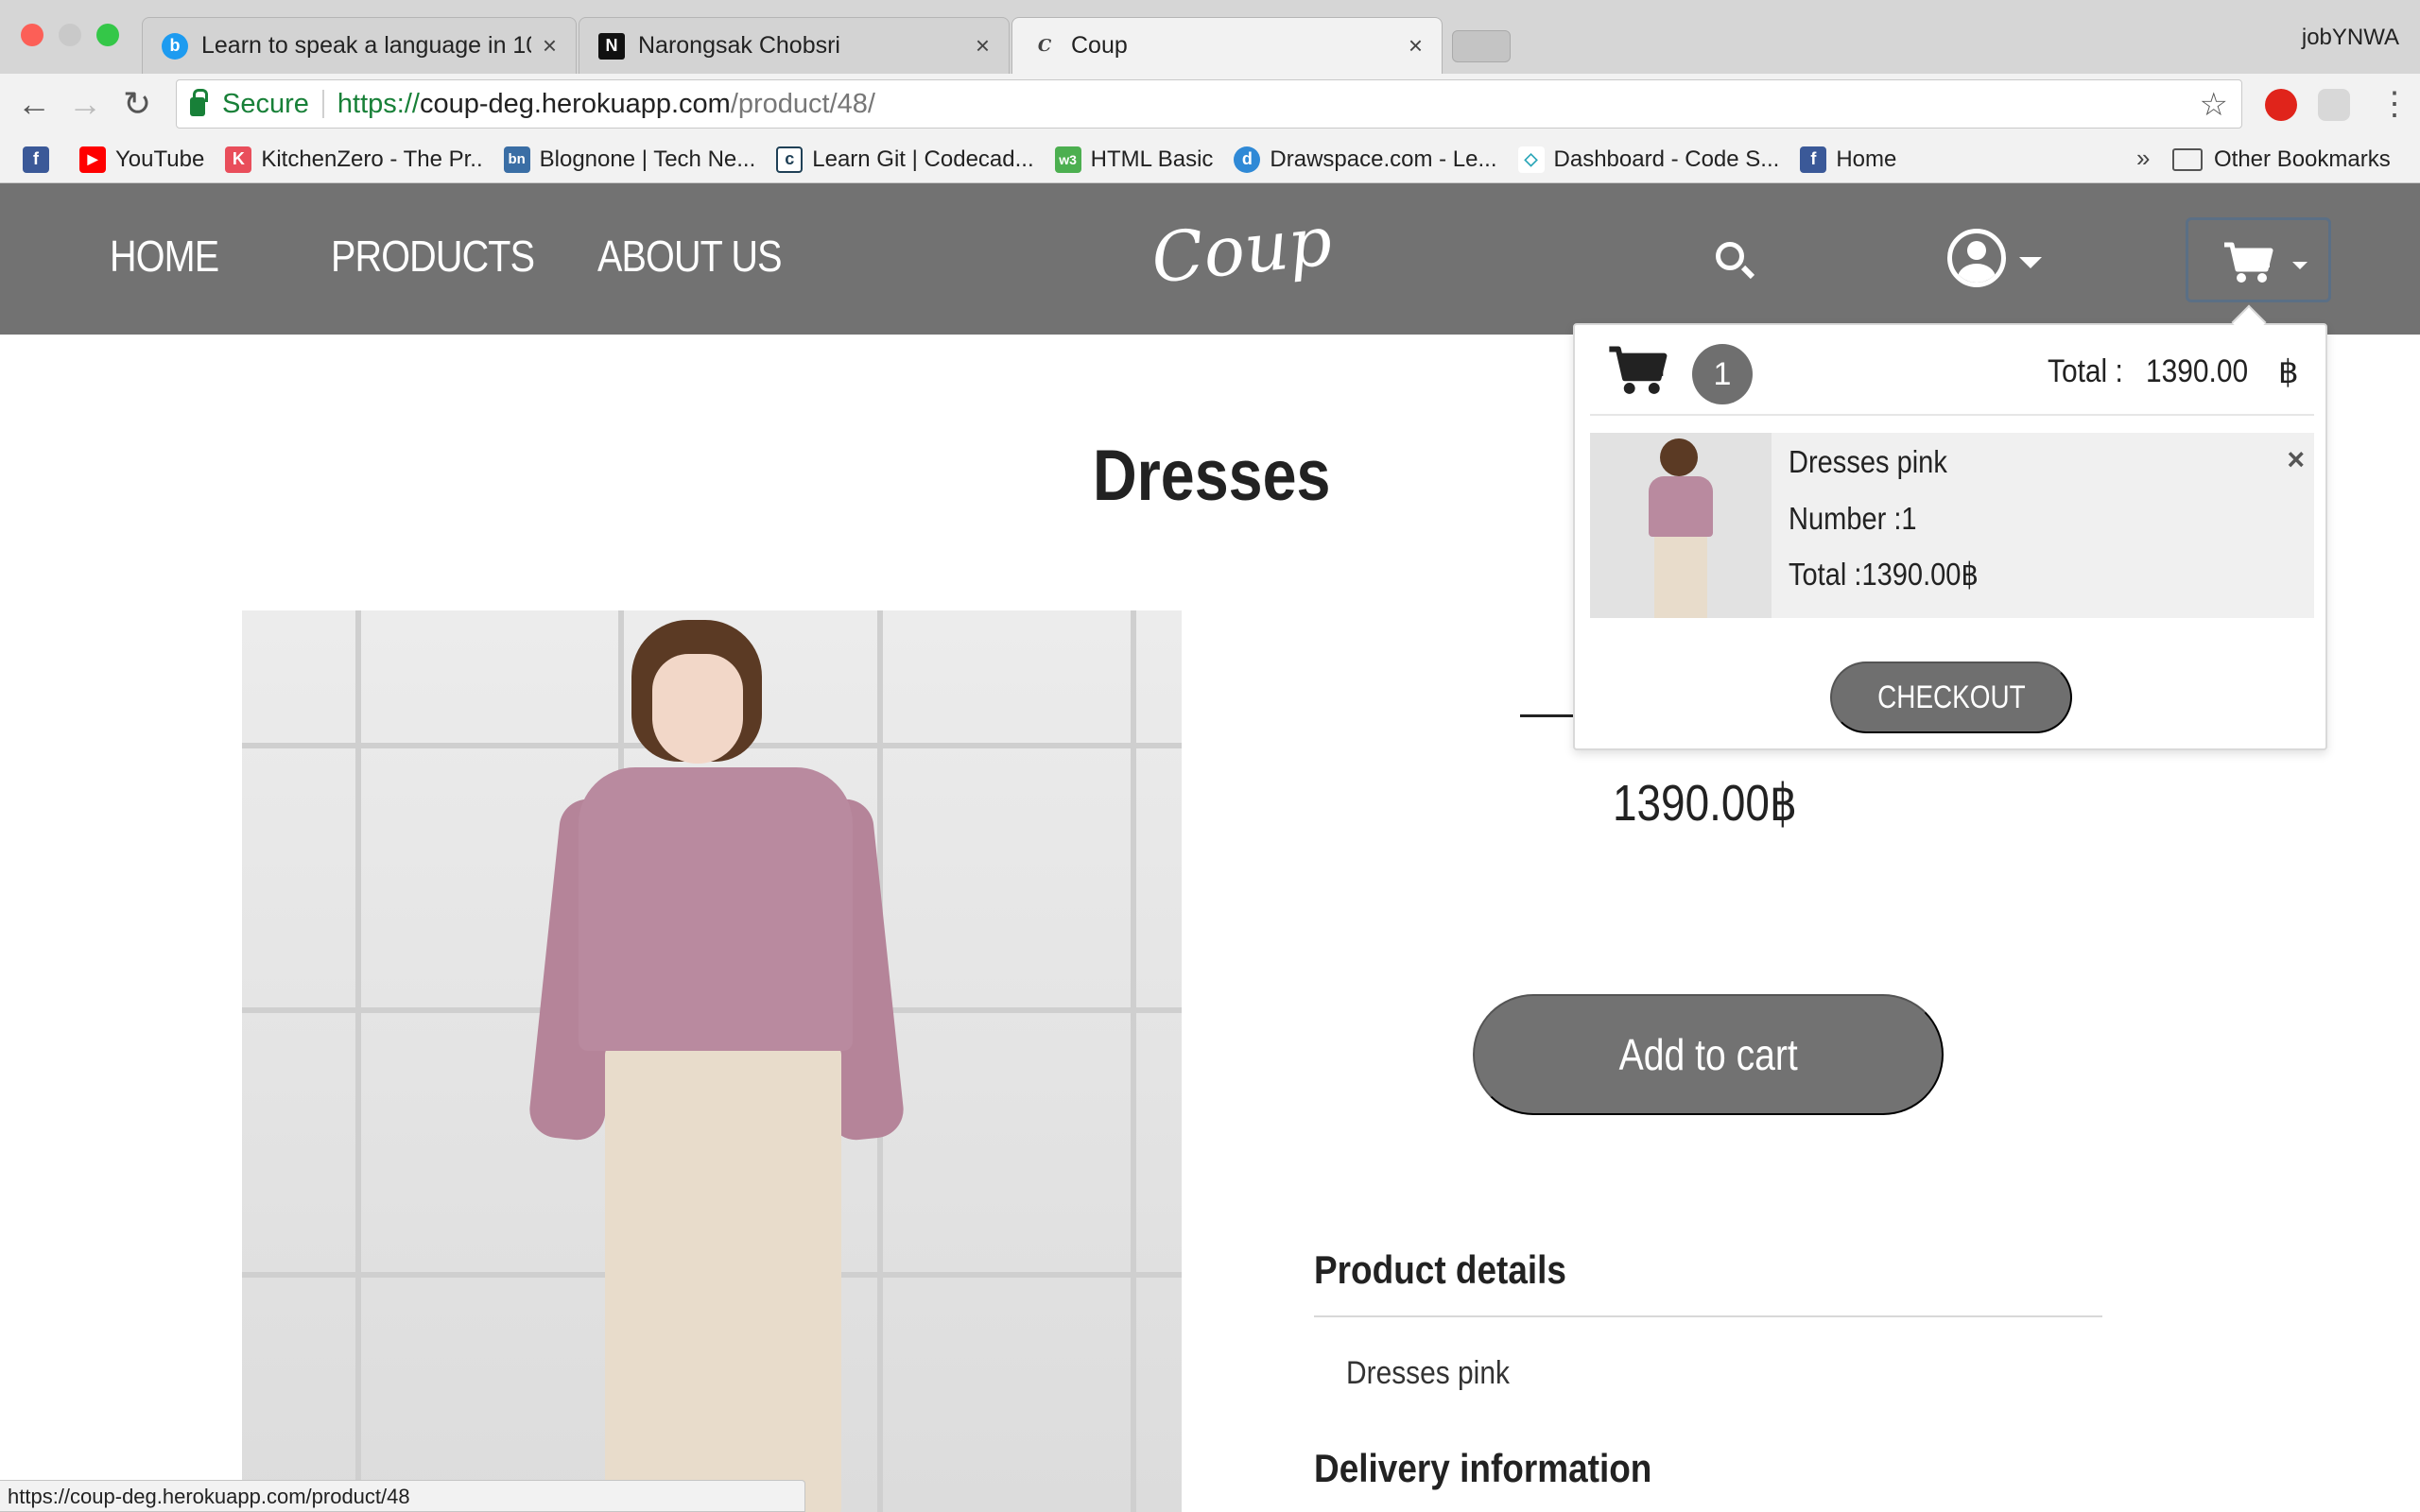  Describe the element at coordinates (697, 709) in the screenshot. I see `model-face` at that location.